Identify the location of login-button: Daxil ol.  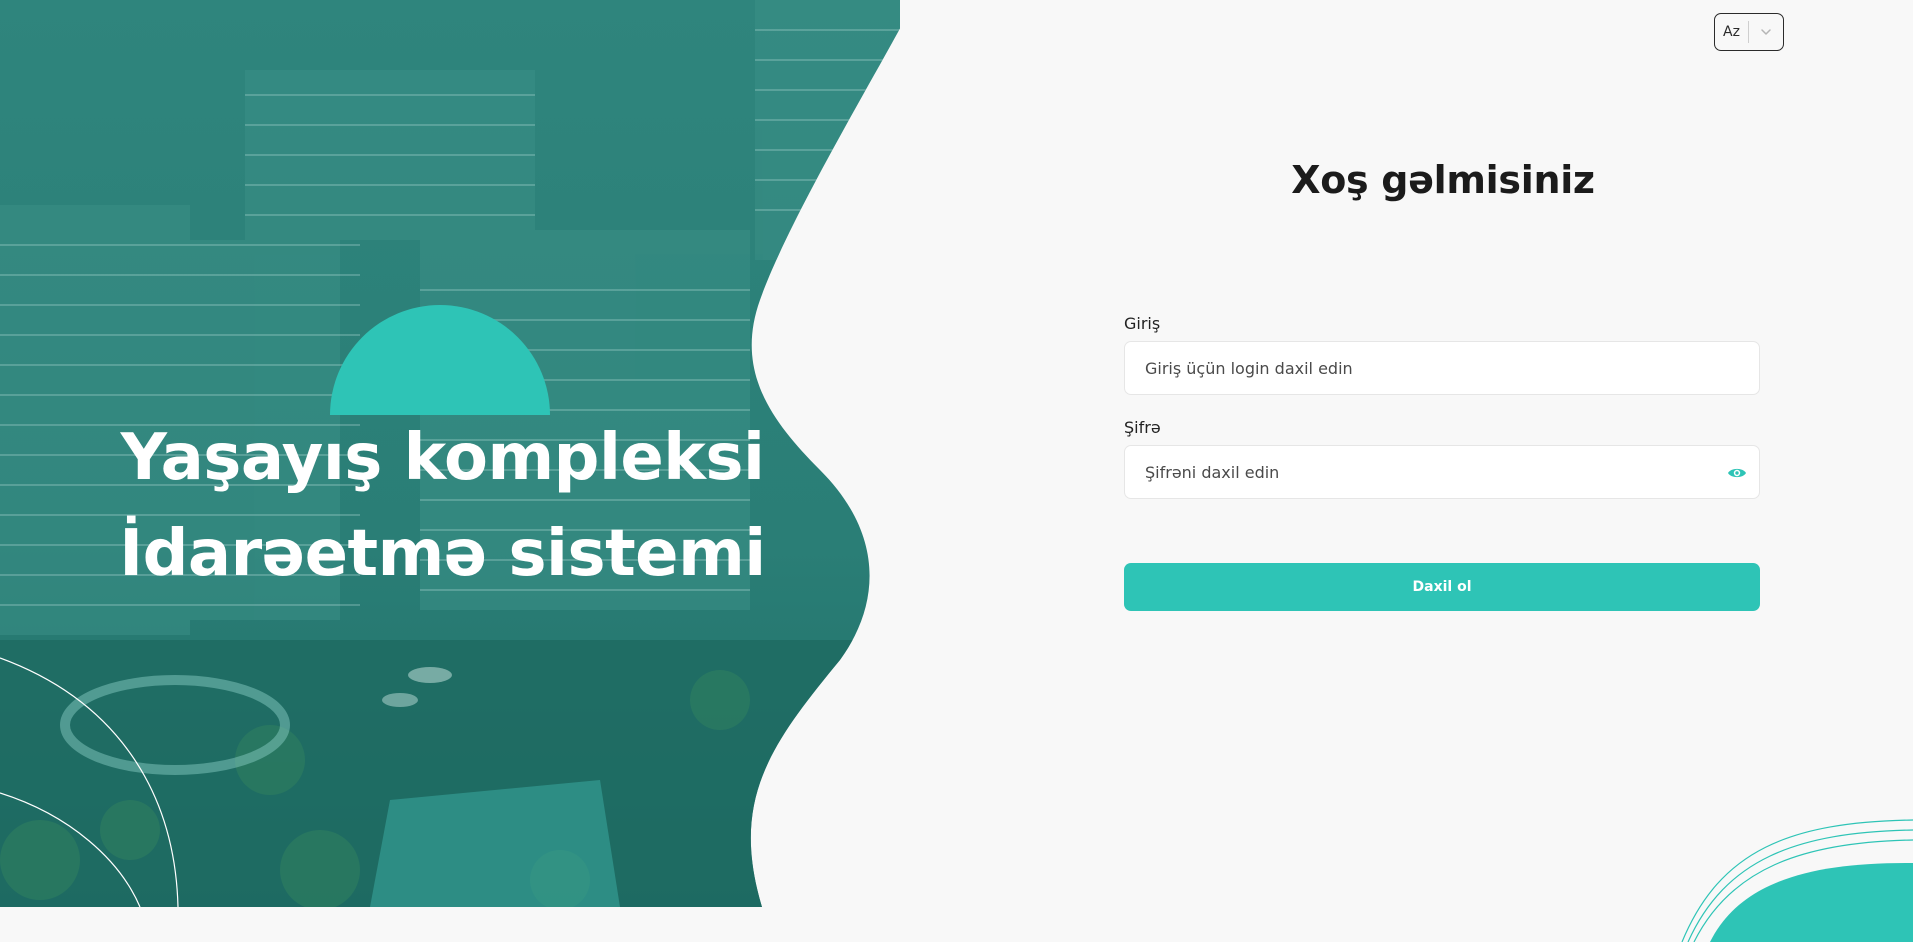
(1442, 587).